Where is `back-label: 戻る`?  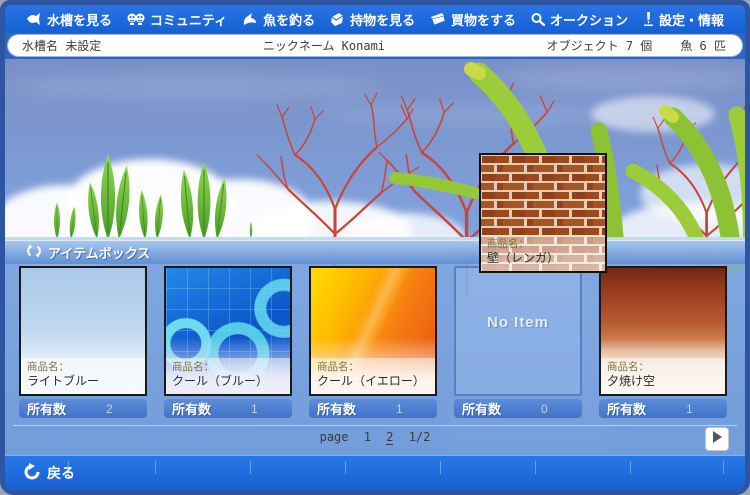 back-label: 戻る is located at coordinates (61, 473).